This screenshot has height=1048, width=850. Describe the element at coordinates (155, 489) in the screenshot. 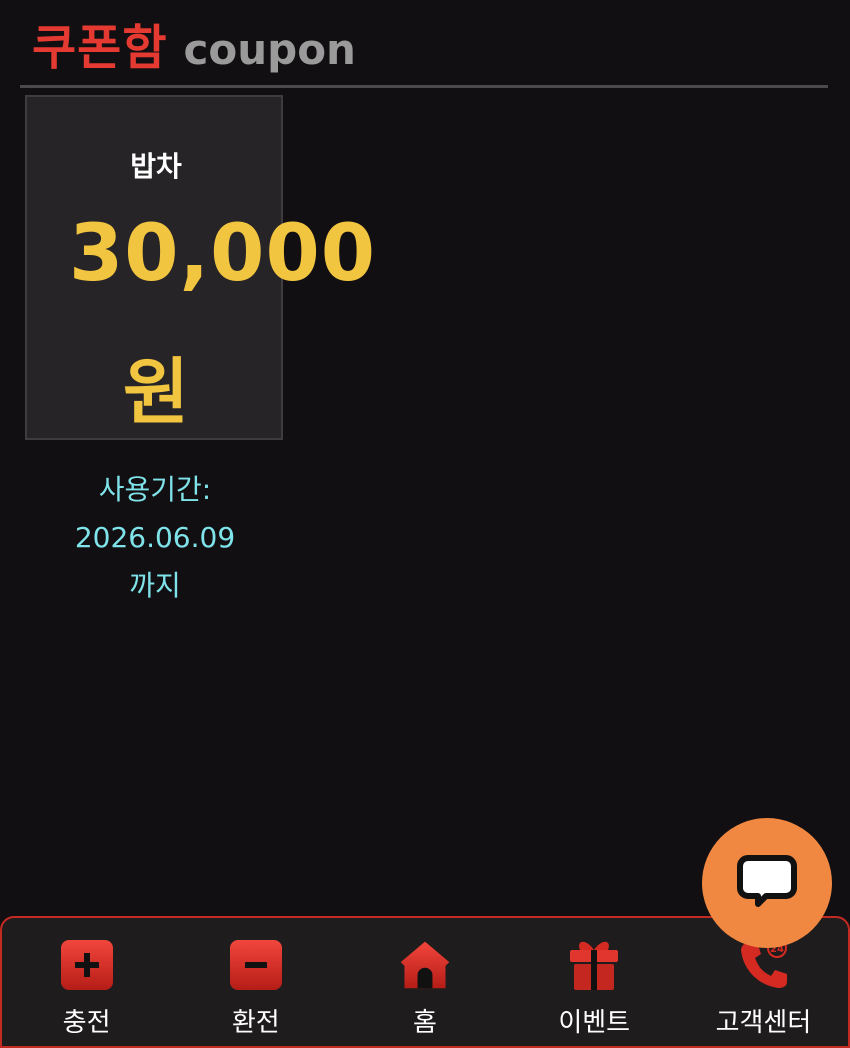

I see `validity-label: 사용기간:` at that location.